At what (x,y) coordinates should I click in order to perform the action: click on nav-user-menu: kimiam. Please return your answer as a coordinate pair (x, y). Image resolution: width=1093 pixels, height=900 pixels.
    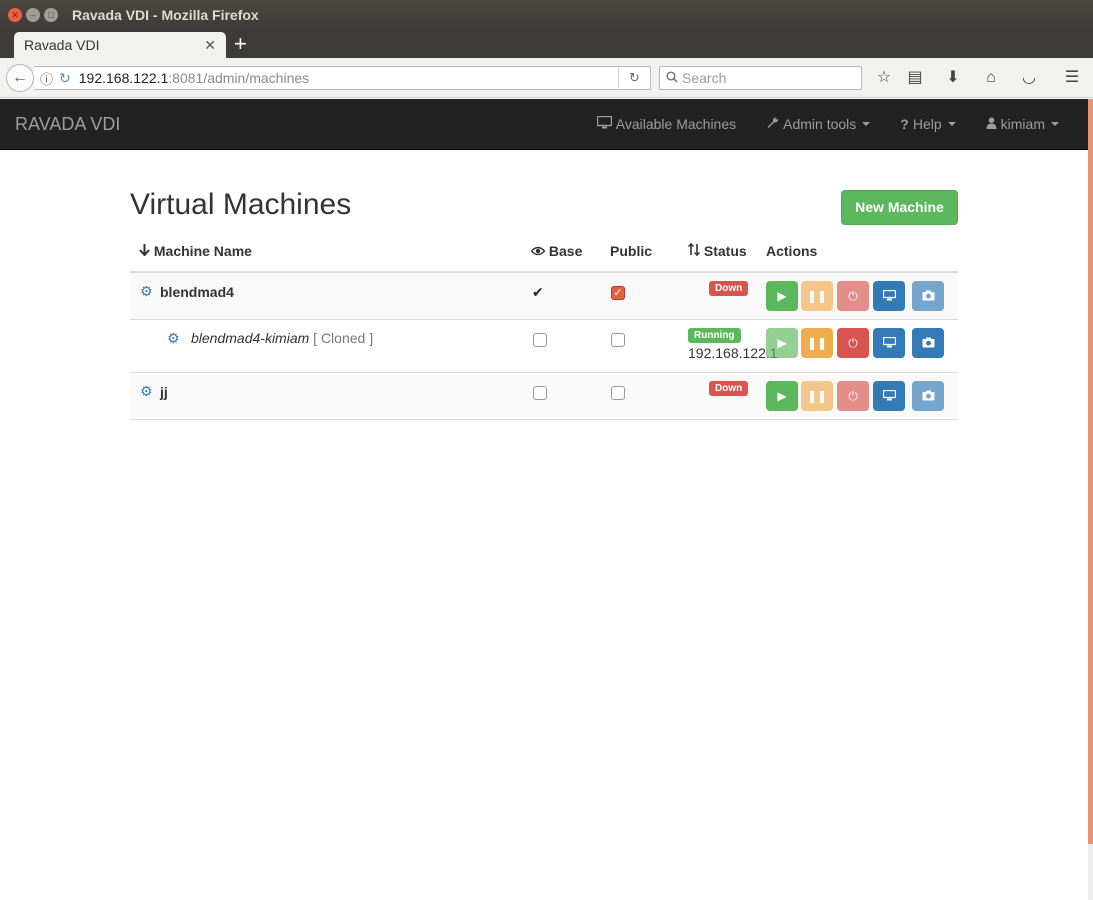
    Looking at the image, I should click on (1022, 124).